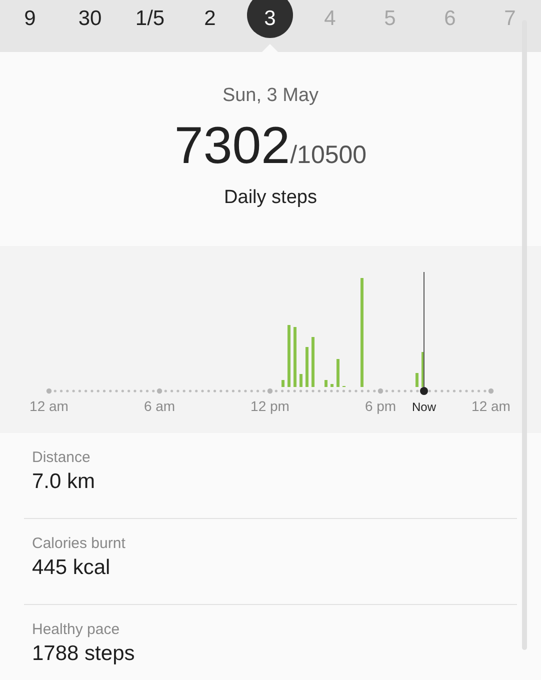 This screenshot has width=541, height=680. Describe the element at coordinates (150, 19) in the screenshot. I see `date-tab: 1/5` at that location.